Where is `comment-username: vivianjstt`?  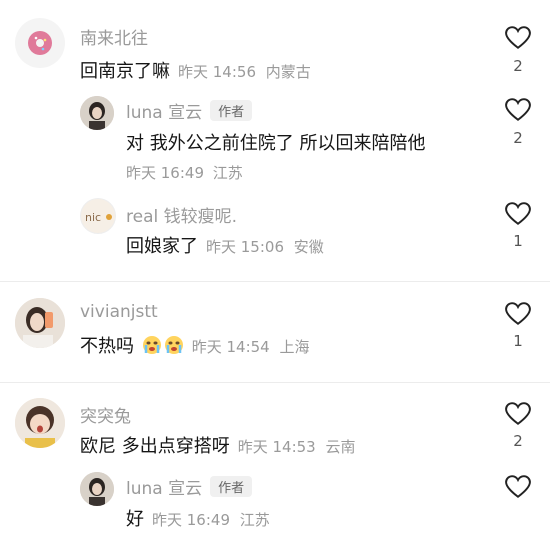 comment-username: vivianjstt is located at coordinates (119, 312).